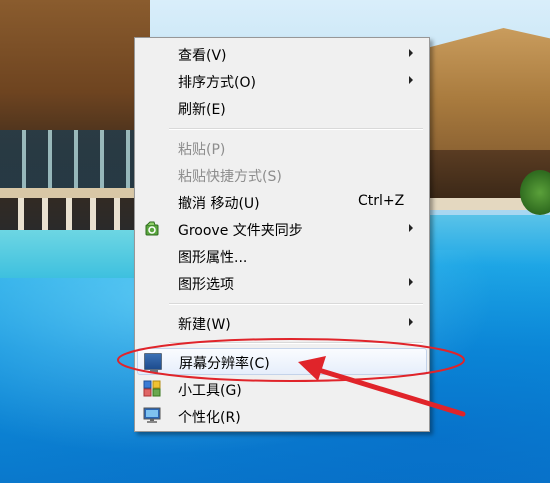 The height and width of the screenshot is (483, 550). What do you see at coordinates (281, 147) in the screenshot?
I see `menu-item-paste: 粘贴(P)` at bounding box center [281, 147].